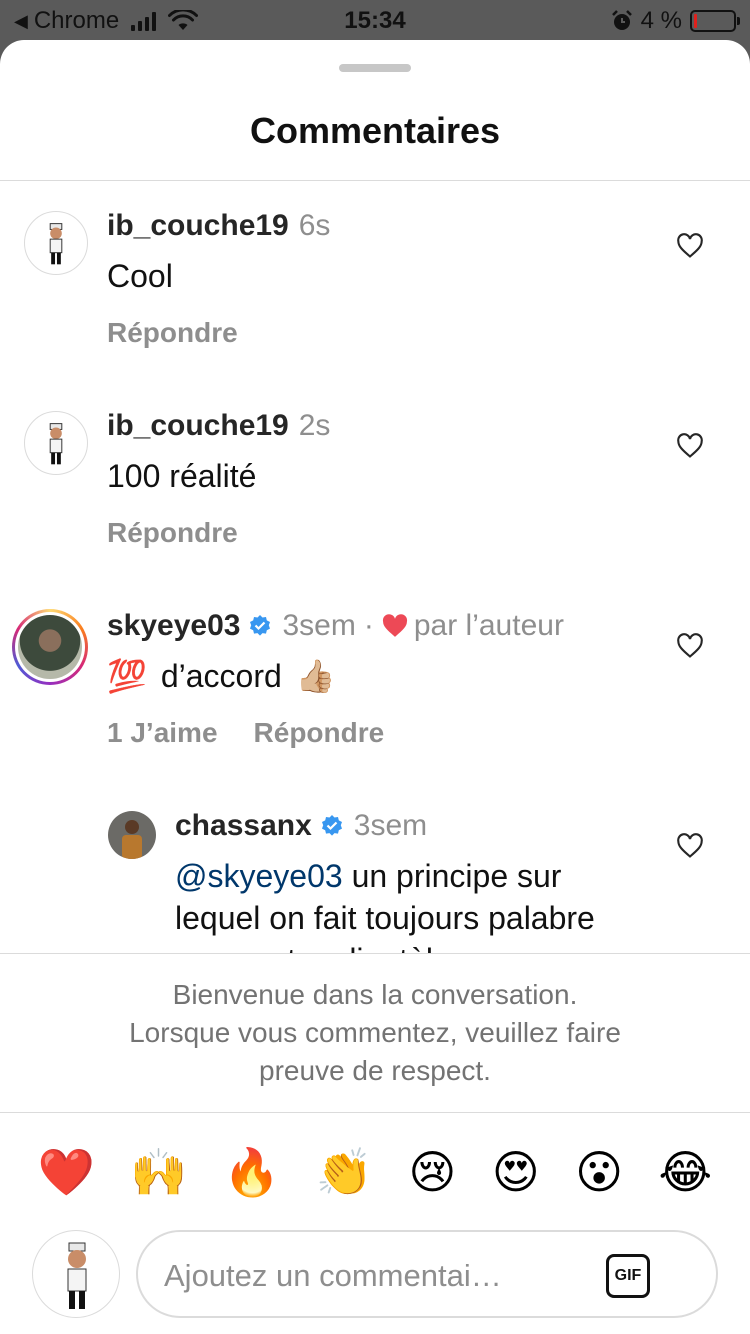 The height and width of the screenshot is (1334, 750). Describe the element at coordinates (375, 281) in the screenshot. I see `comment-item: ib_couche19 6s Cool Répondre` at that location.